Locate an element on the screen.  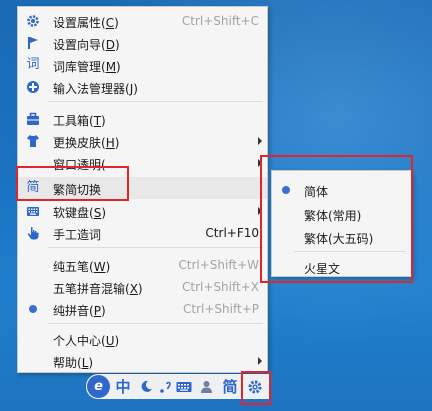
shortcut-text: Ctrl+Shift+P is located at coordinates (221, 309).